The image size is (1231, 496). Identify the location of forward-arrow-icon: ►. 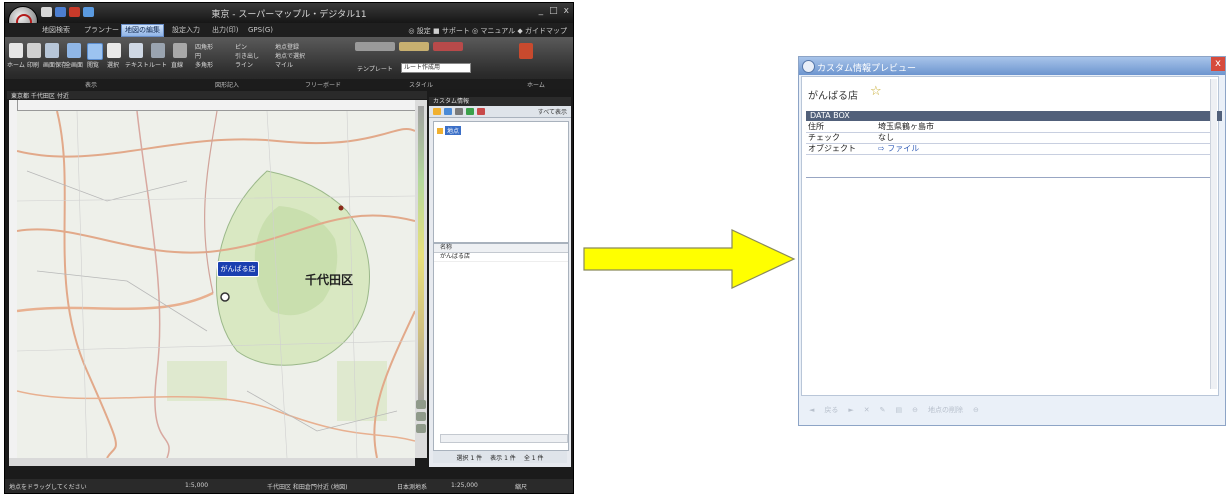
(850, 410).